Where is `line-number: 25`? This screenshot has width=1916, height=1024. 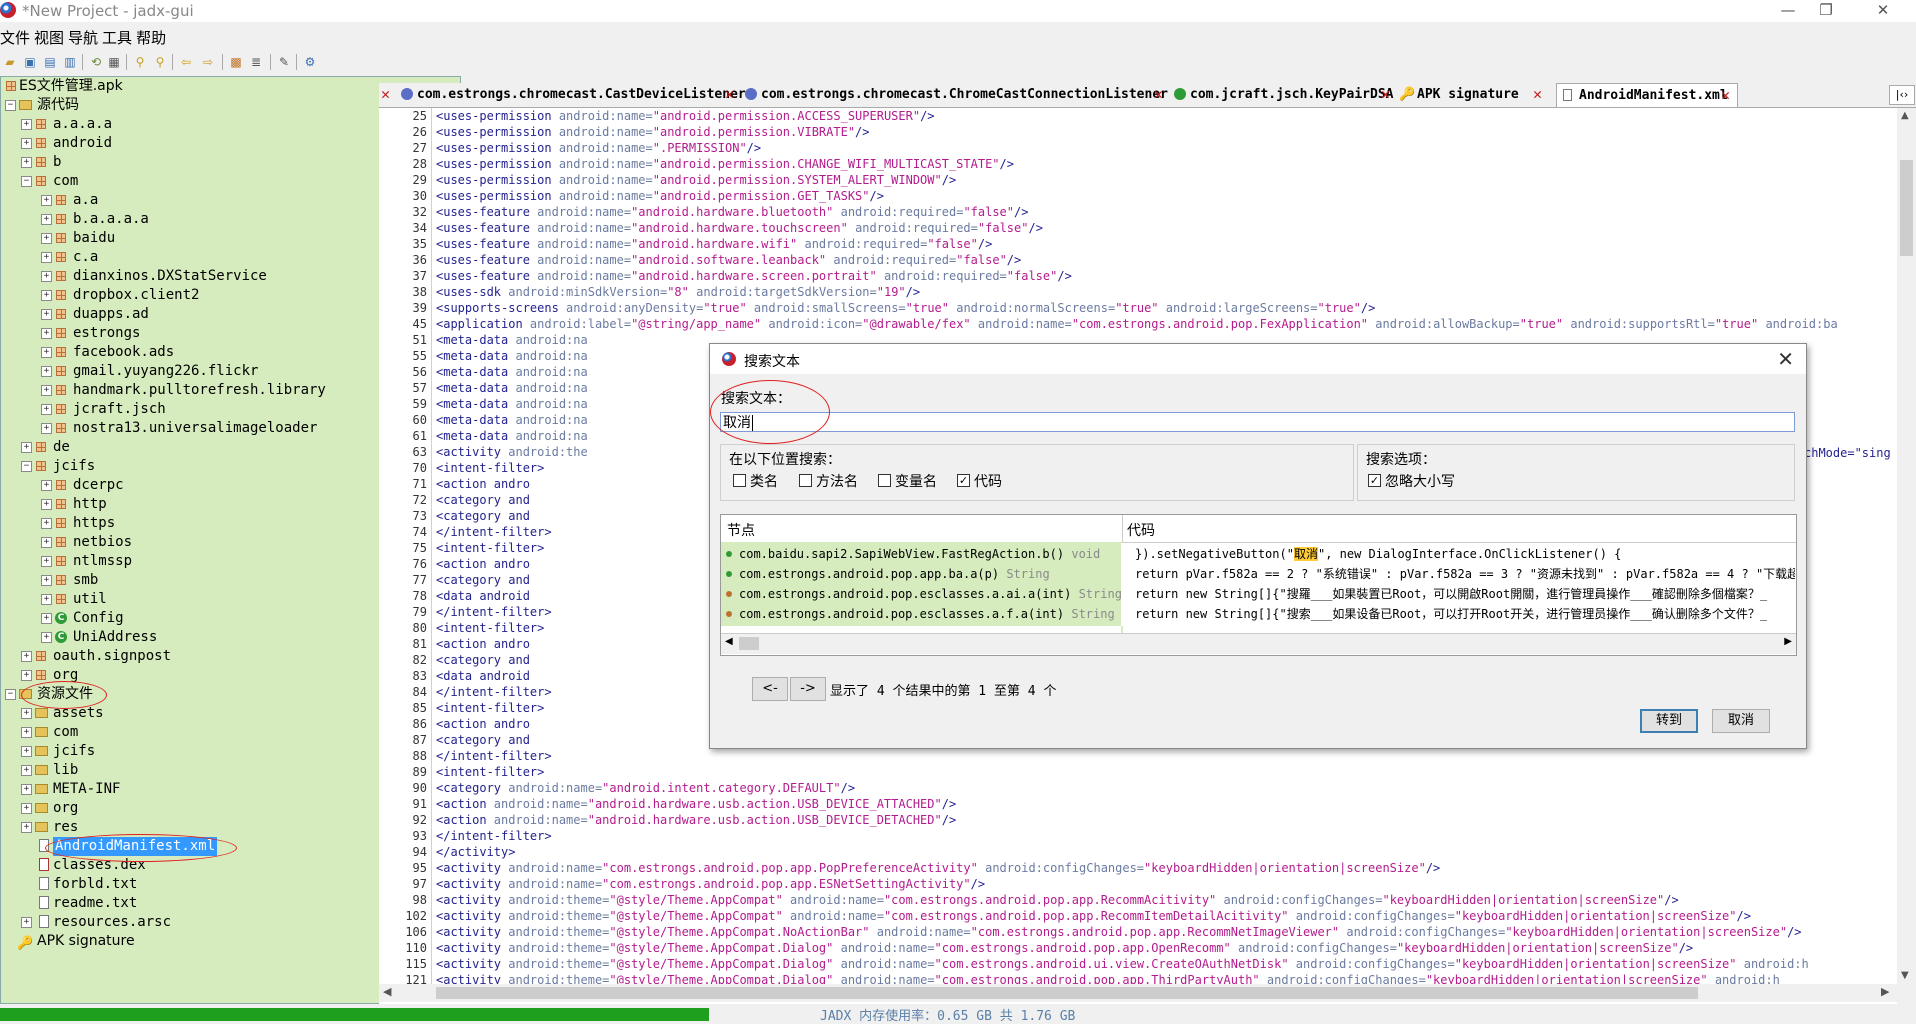 line-number: 25 is located at coordinates (419, 116).